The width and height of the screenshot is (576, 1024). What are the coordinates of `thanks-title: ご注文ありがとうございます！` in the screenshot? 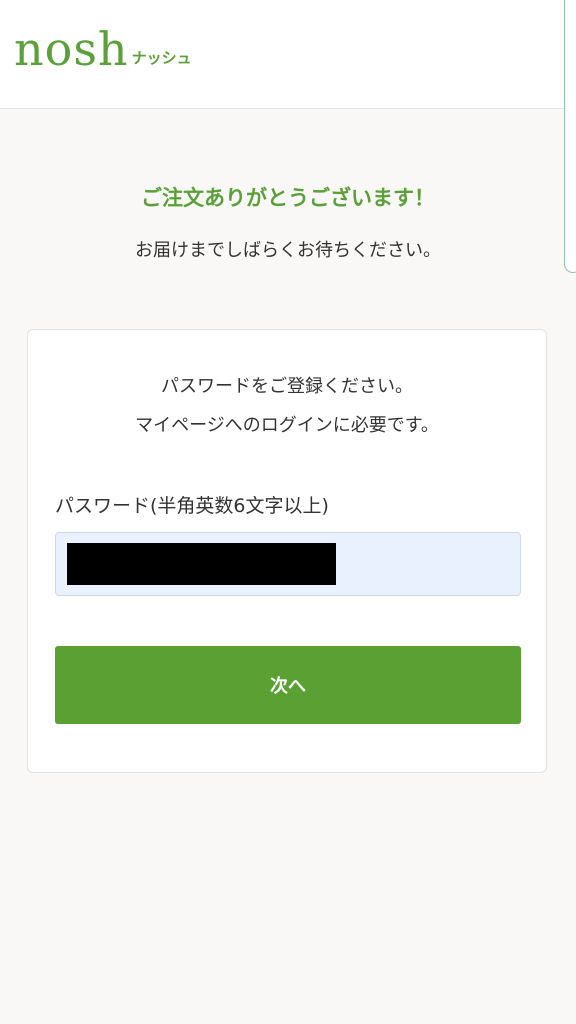 It's located at (288, 198).